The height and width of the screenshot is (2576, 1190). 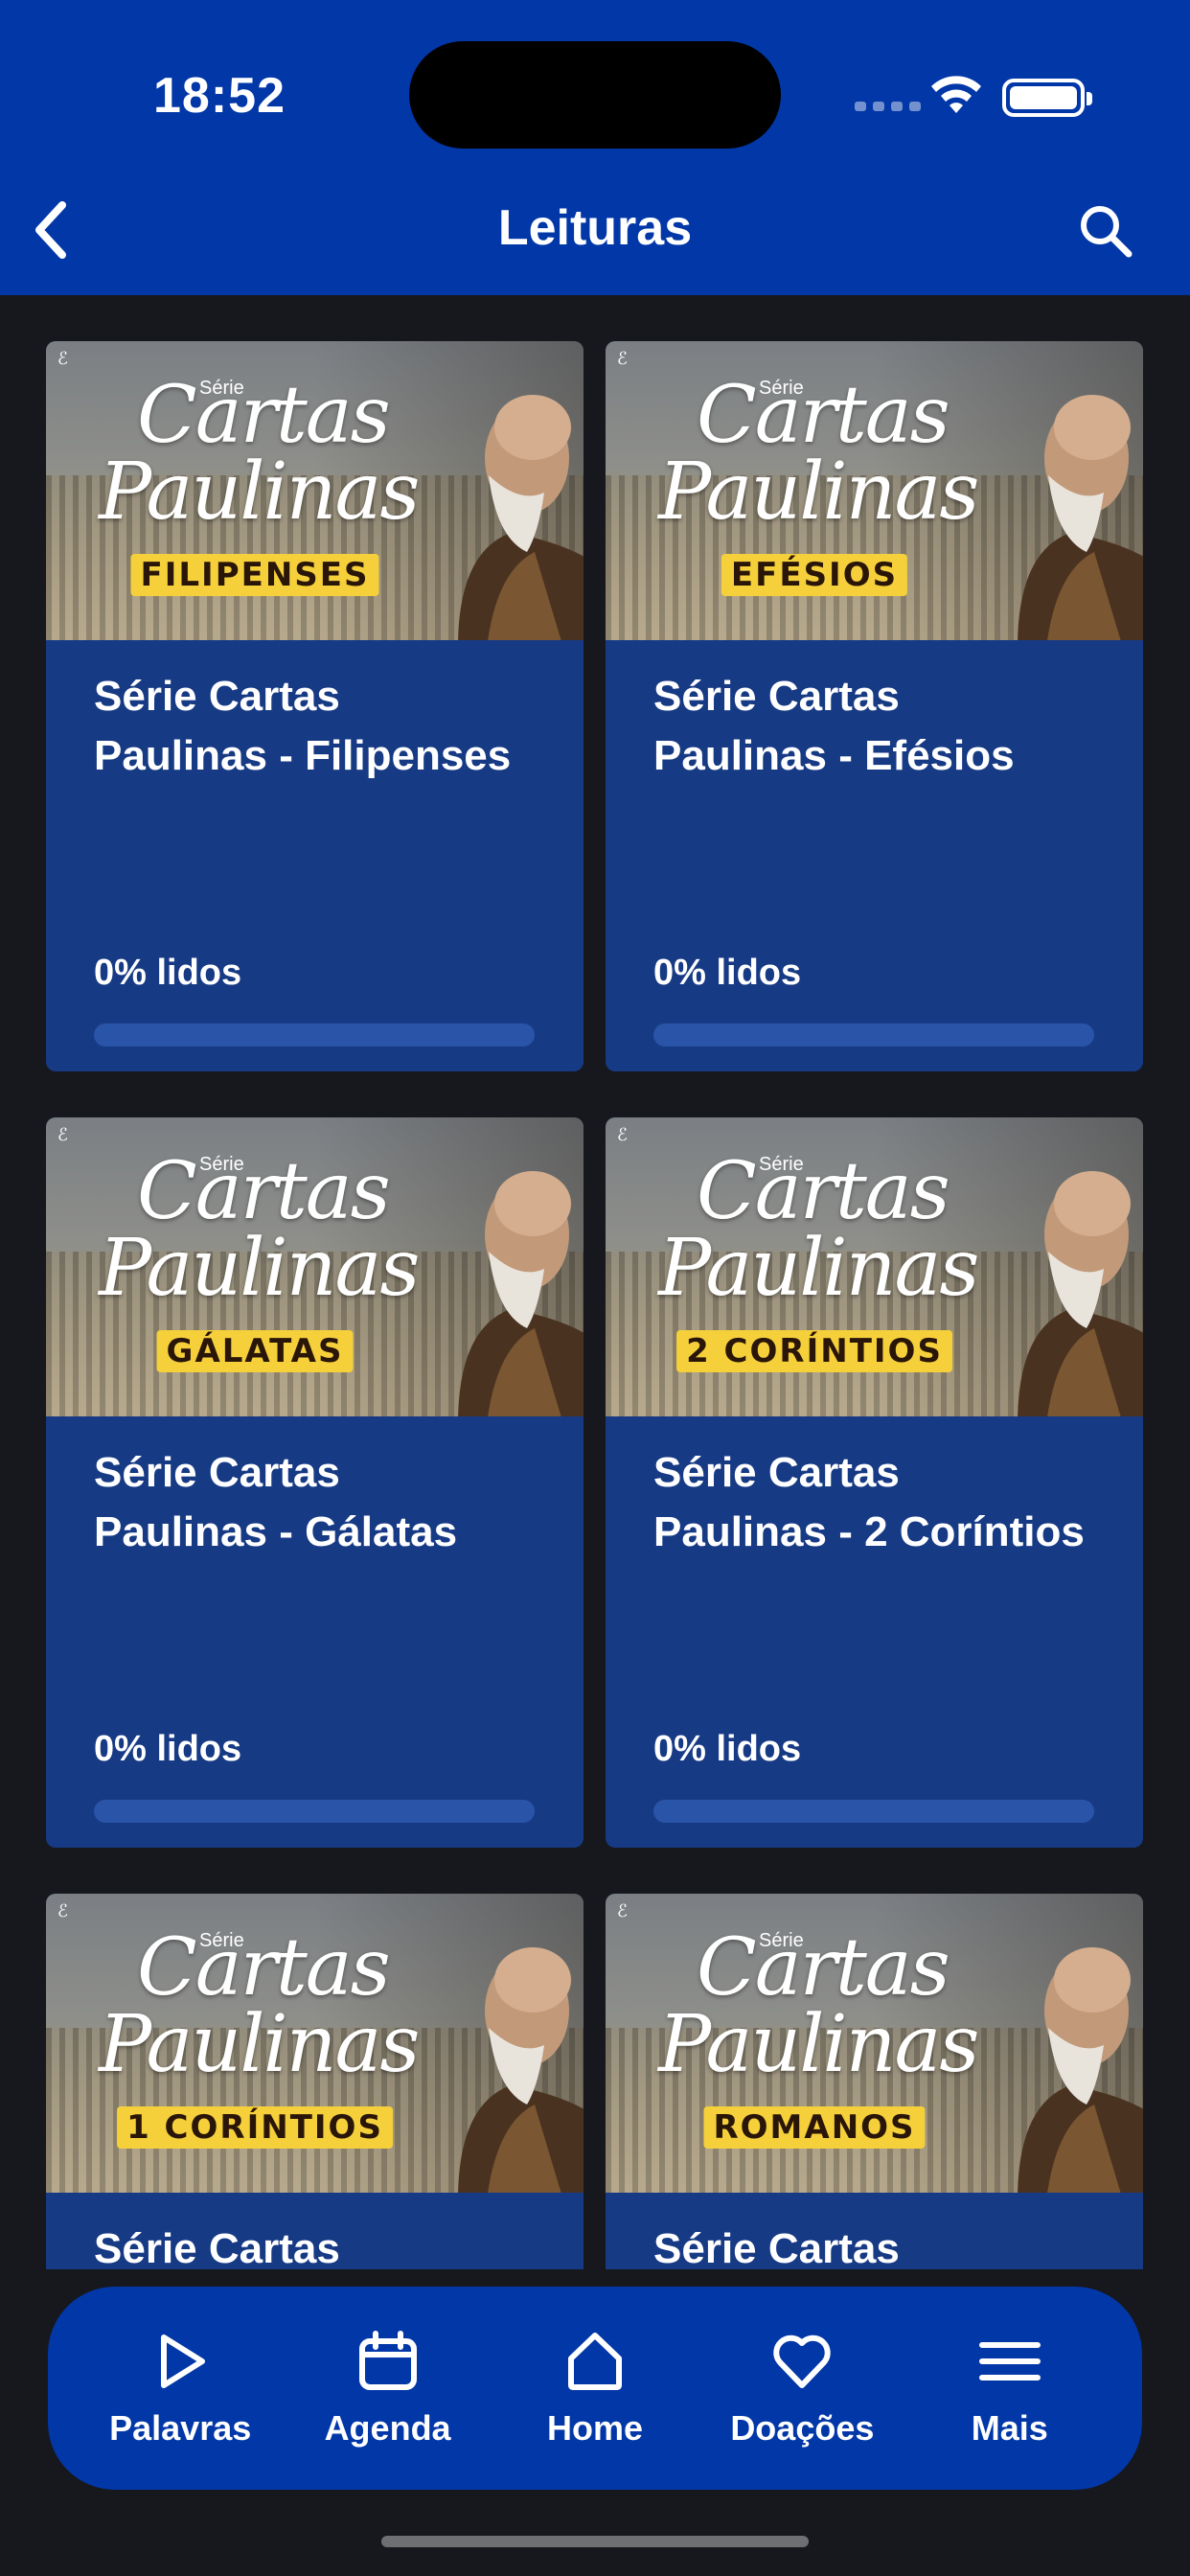 What do you see at coordinates (181, 2428) in the screenshot?
I see `tab-label: Palavras` at bounding box center [181, 2428].